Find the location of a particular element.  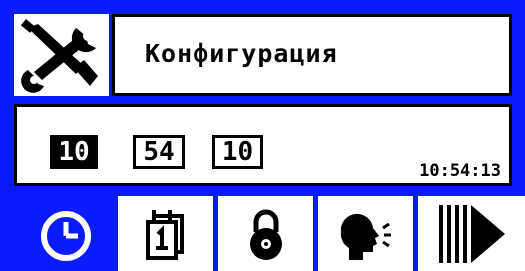

toolbar-clock-button is located at coordinates (65, 233).